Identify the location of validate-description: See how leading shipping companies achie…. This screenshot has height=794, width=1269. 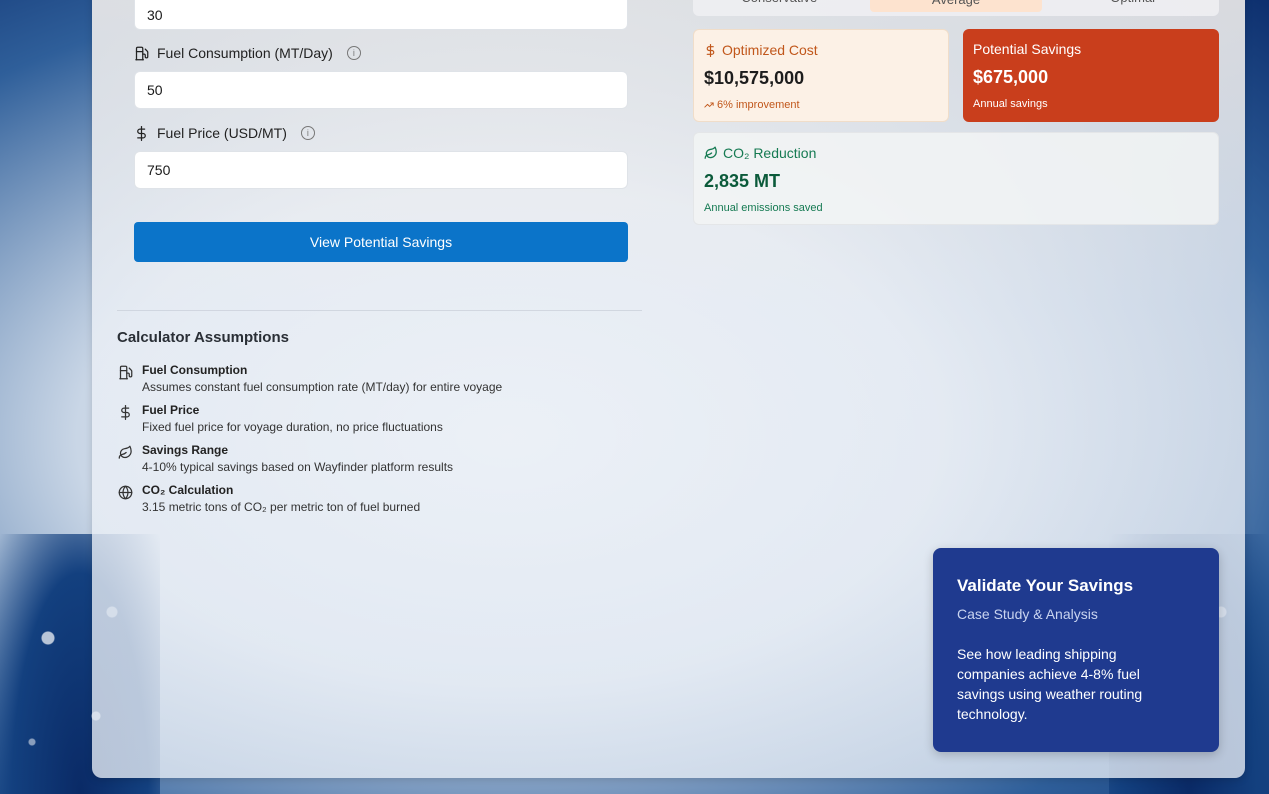
(1050, 684).